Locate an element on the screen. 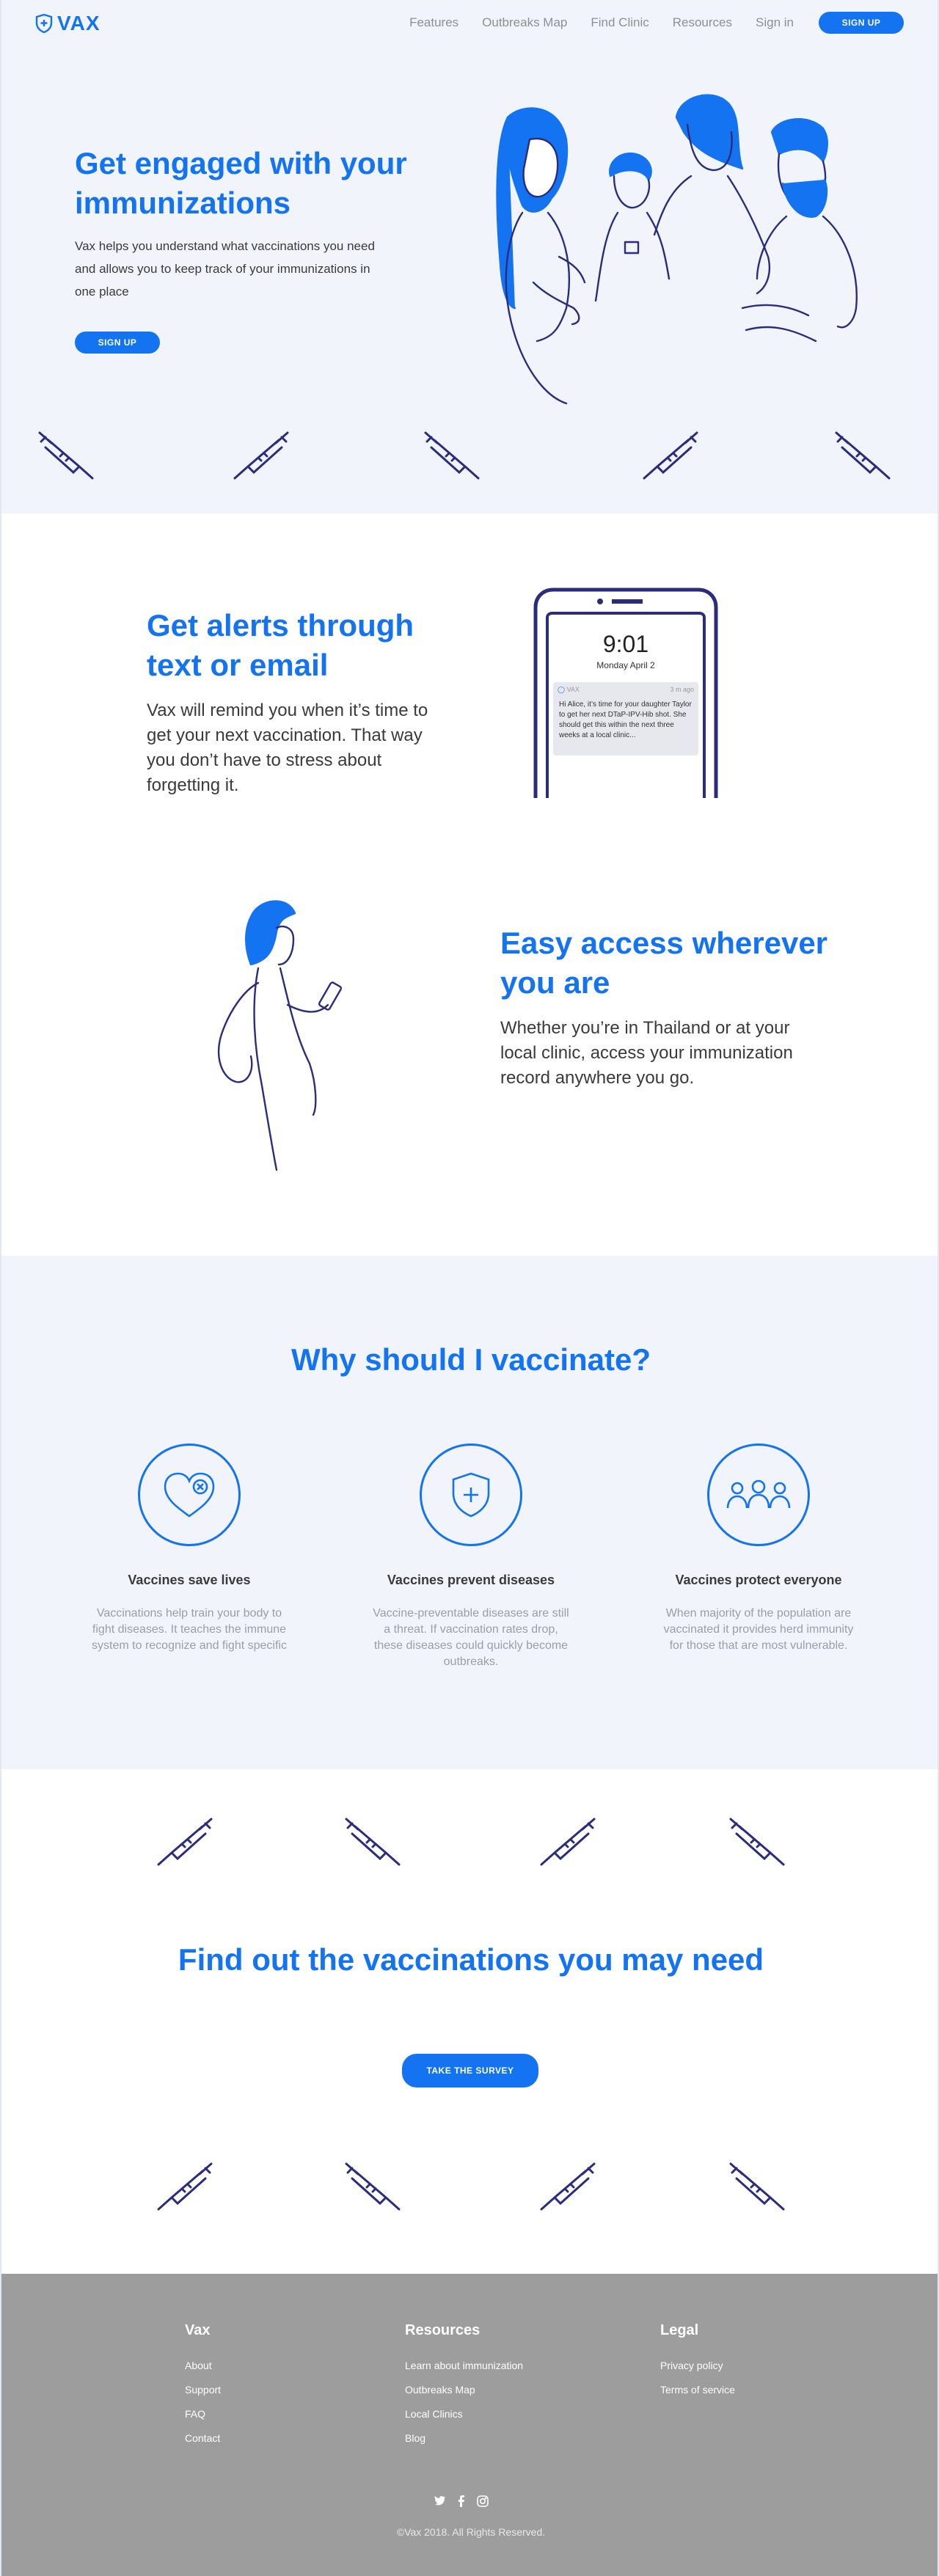  hero-signup-button: SIGN UP is located at coordinates (118, 343).